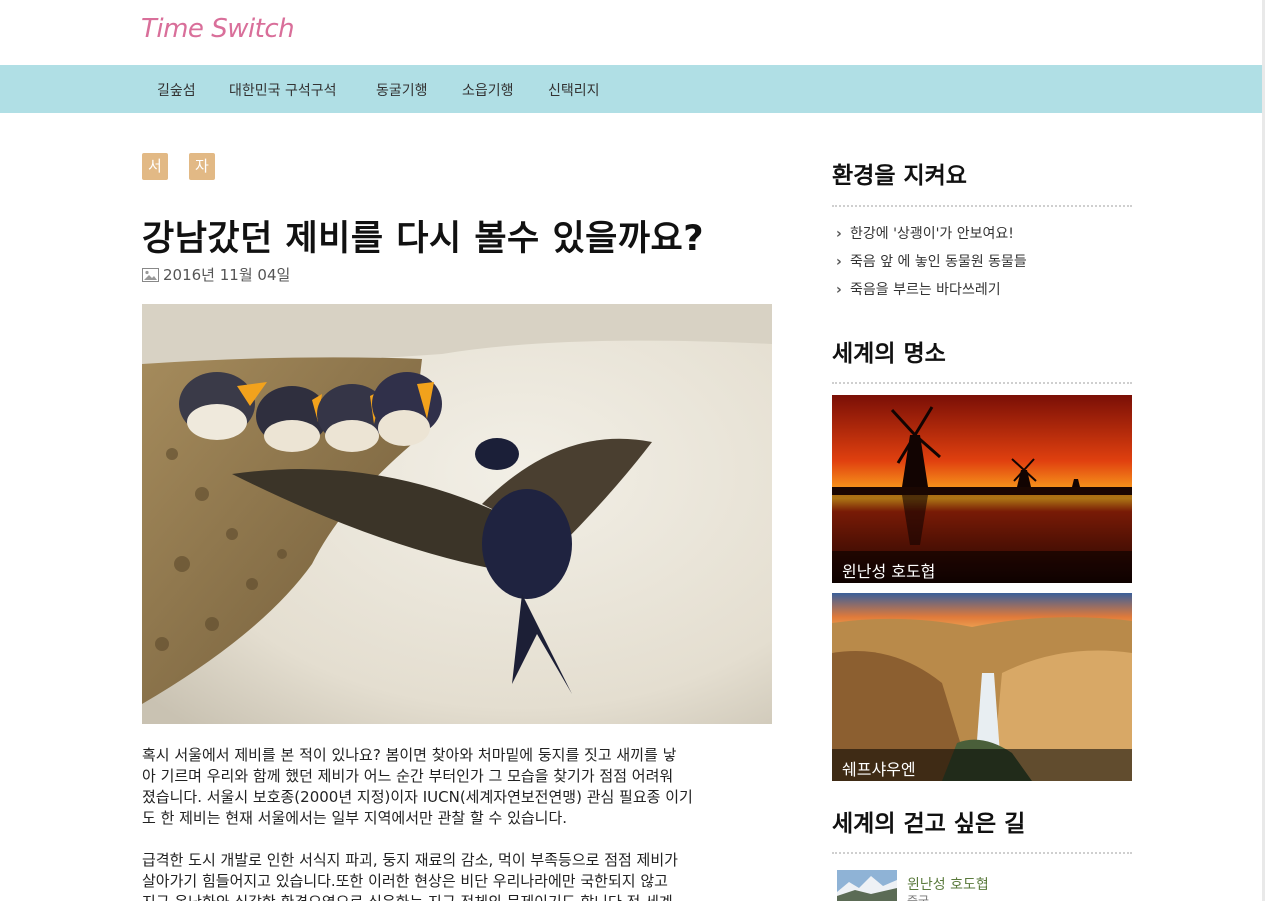 Image resolution: width=1265 pixels, height=901 pixels. I want to click on sidebar-env-link: › 죽음 앞 에 놓인 동물원 동물들, so click(931, 261).